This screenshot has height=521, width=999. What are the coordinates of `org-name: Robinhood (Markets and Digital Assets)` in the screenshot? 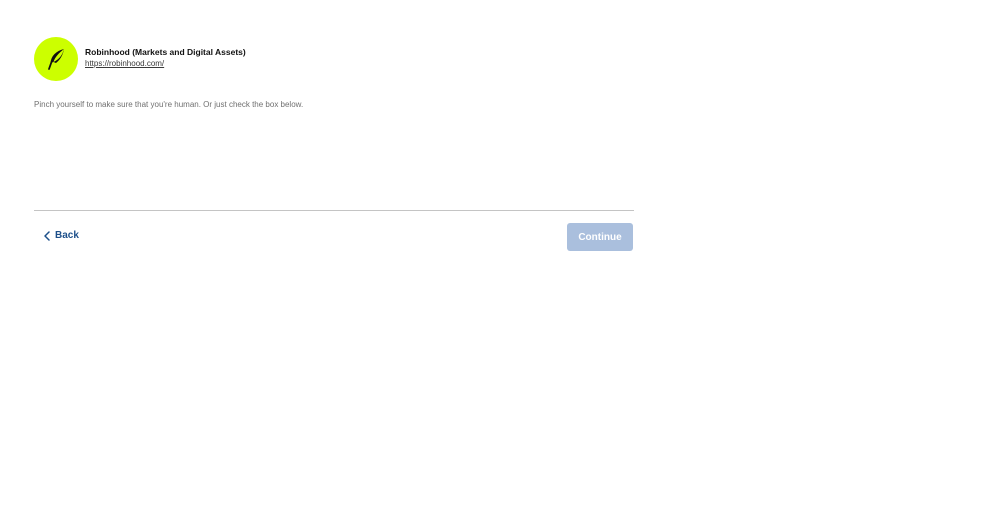 It's located at (165, 52).